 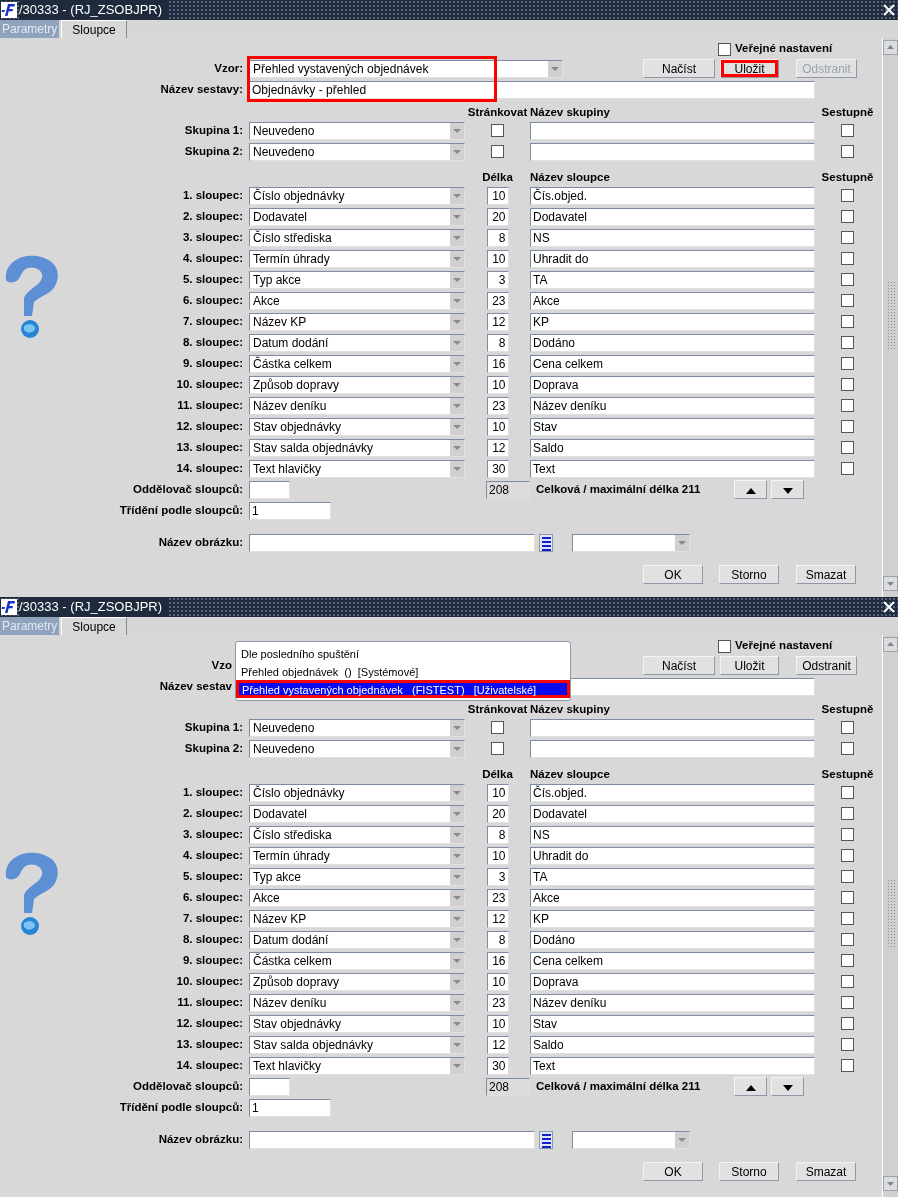 I want to click on field-label: Název sestavy:, so click(x=201, y=89).